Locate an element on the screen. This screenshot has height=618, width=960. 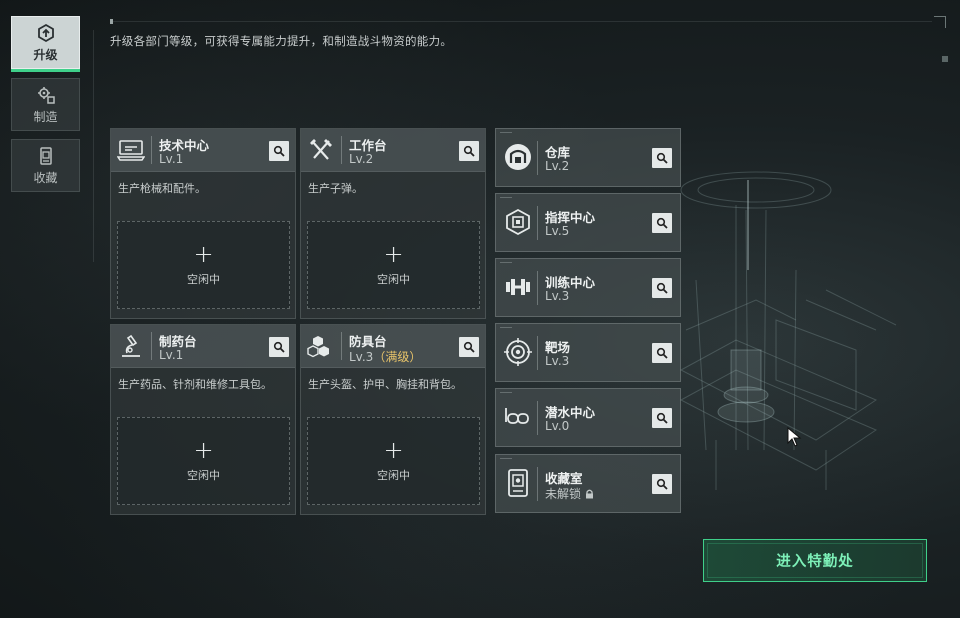
facility-training-center: 训练中心 Lv.3 is located at coordinates (588, 287).